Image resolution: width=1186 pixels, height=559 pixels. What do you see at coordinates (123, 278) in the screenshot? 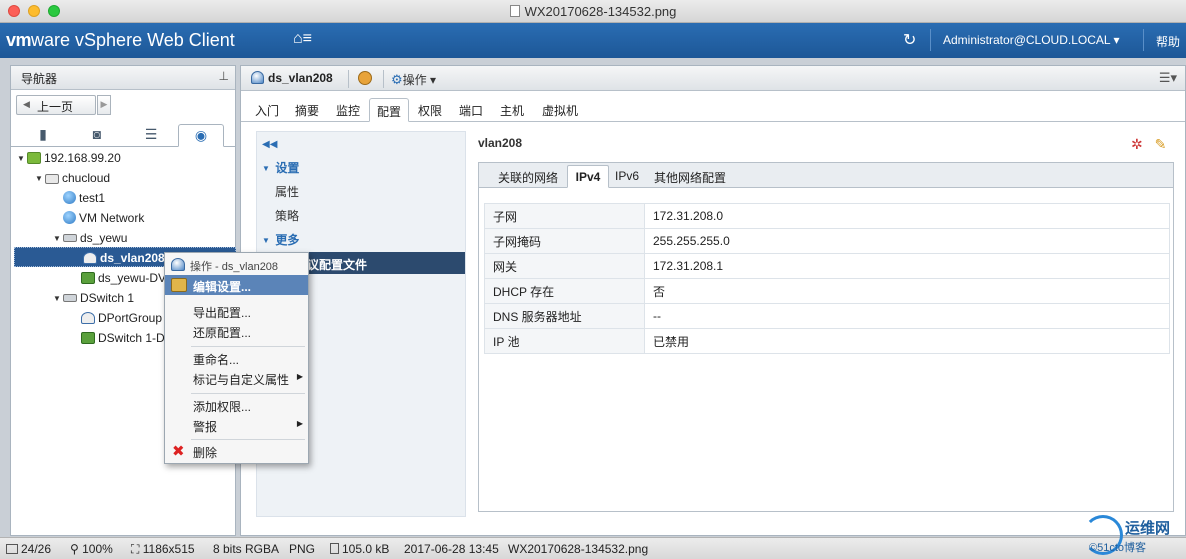
I see `tree-item-uplink: ds_yewu-DV` at bounding box center [123, 278].